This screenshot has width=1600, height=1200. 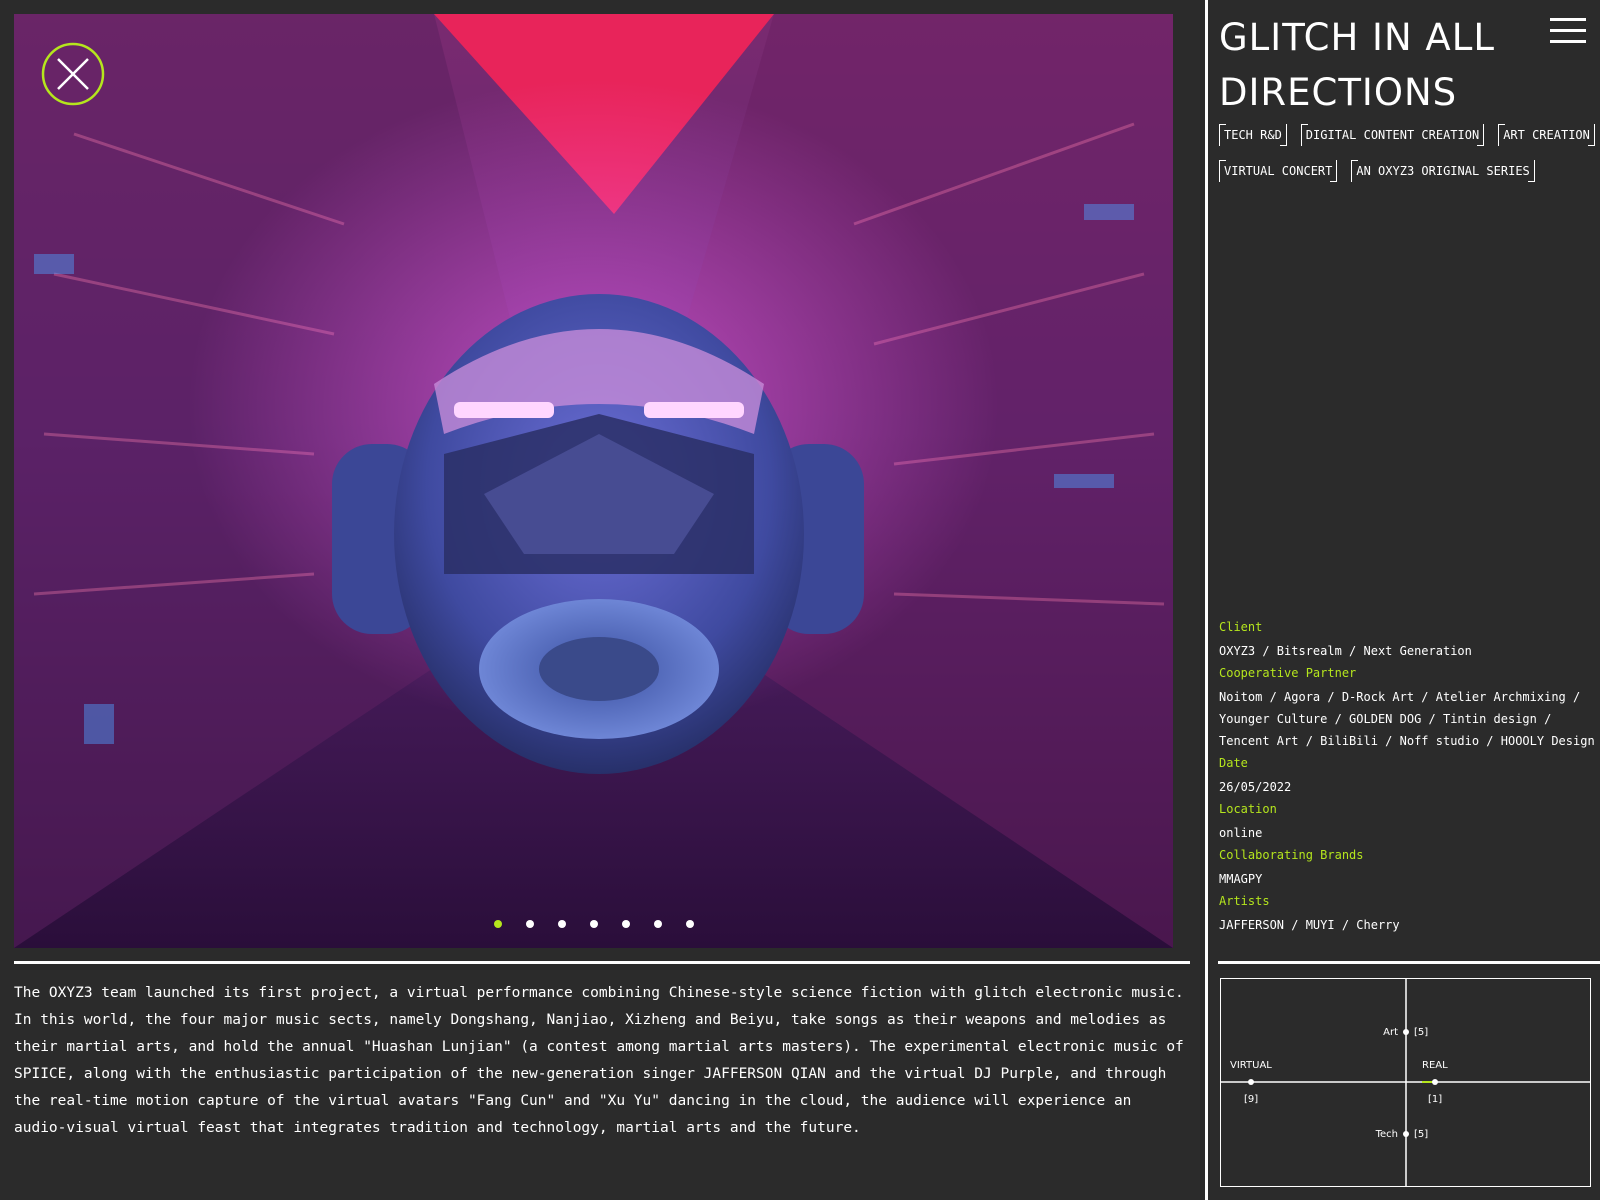 I want to click on quadrant-count-real: [1], so click(x=1435, y=1099).